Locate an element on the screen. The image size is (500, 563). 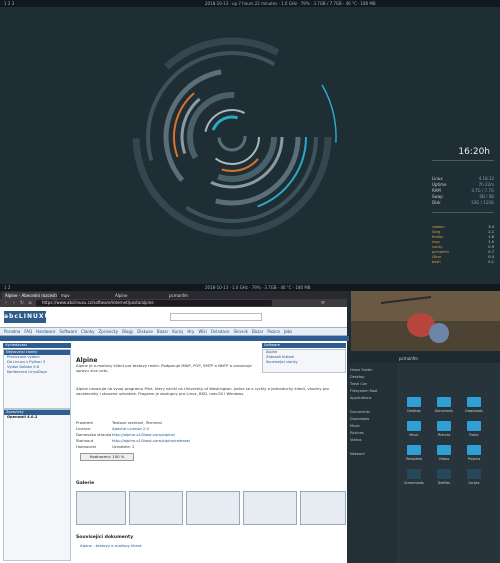
menu-item: Blogy is located at coordinates (127, 331).